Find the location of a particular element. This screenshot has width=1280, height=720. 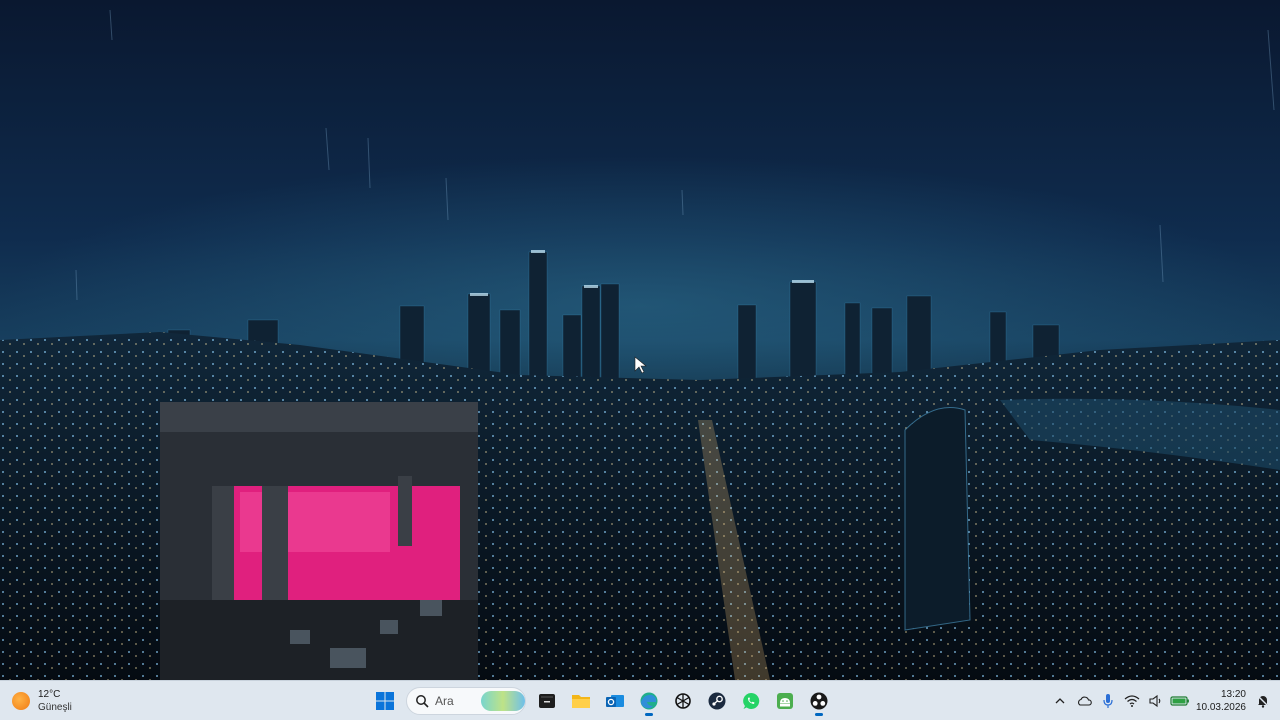

clock-time: 13:20 is located at coordinates (1233, 694).